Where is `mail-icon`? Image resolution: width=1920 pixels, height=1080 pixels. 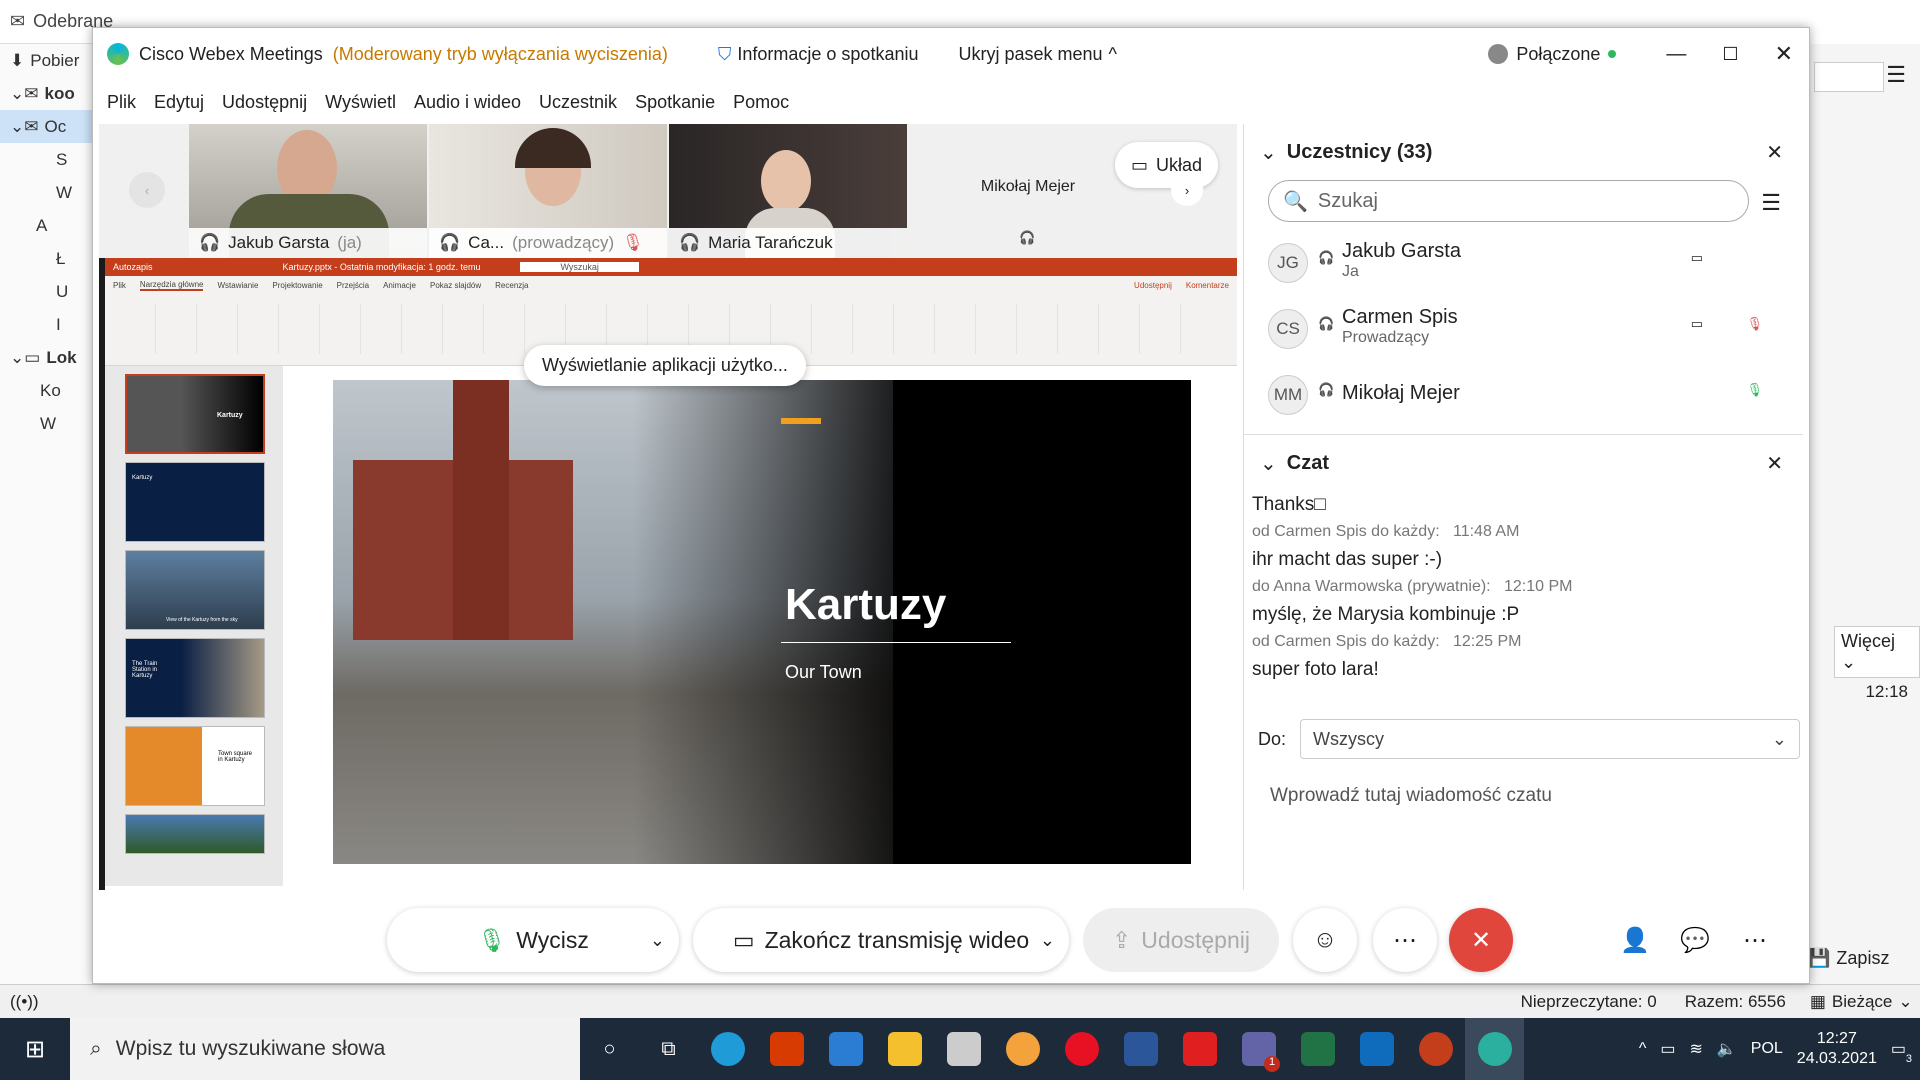 mail-icon is located at coordinates (845, 1049).